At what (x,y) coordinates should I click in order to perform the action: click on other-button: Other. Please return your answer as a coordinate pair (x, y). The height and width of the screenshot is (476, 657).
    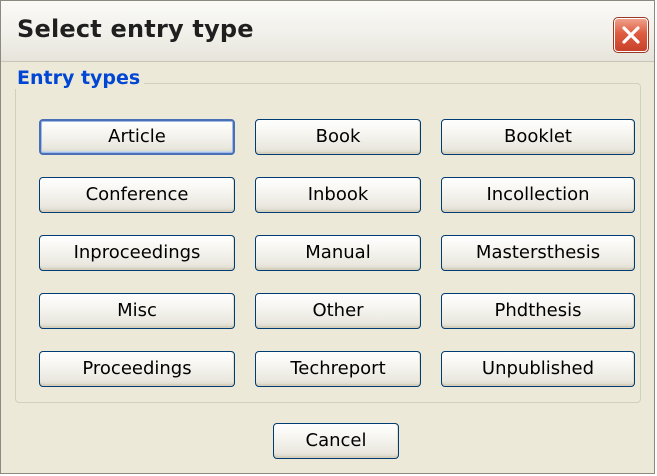
    Looking at the image, I should click on (338, 311).